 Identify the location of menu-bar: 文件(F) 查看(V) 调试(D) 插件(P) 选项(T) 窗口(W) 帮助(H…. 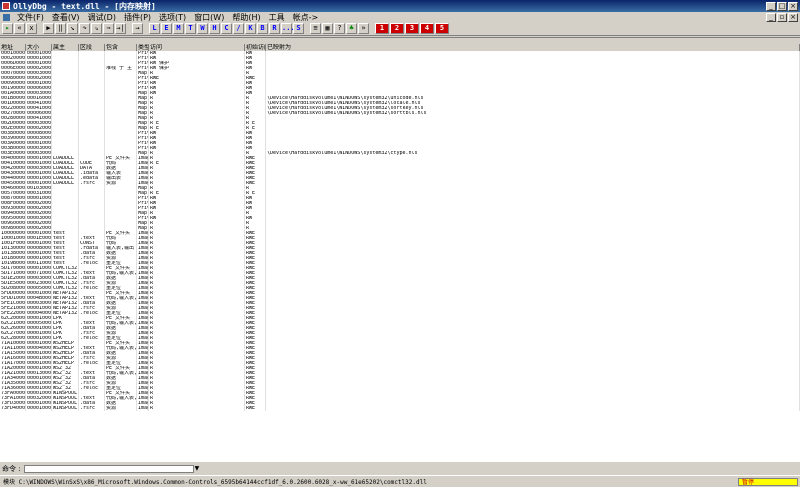
(400, 17).